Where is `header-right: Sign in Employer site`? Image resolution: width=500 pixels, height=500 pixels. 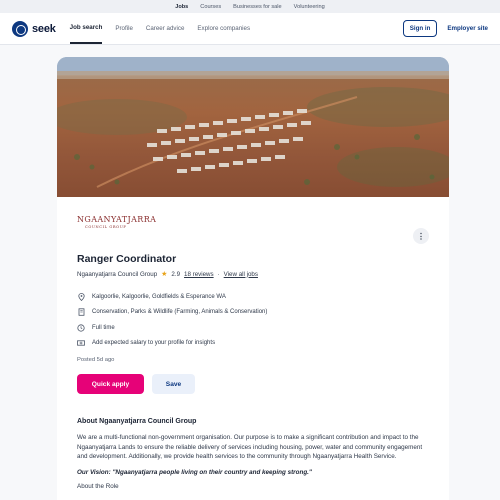 header-right: Sign in Employer site is located at coordinates (445, 28).